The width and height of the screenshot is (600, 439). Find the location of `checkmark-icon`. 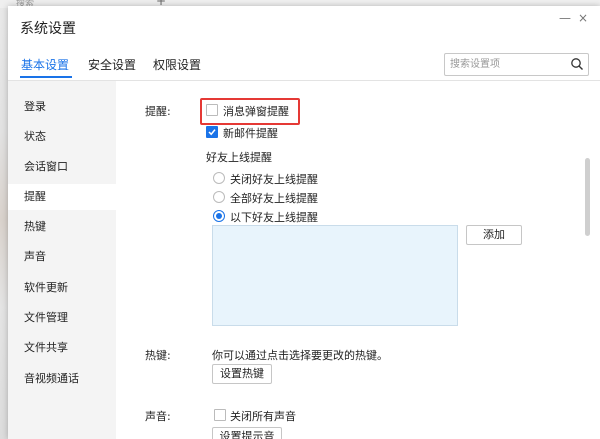

checkmark-icon is located at coordinates (212, 132).